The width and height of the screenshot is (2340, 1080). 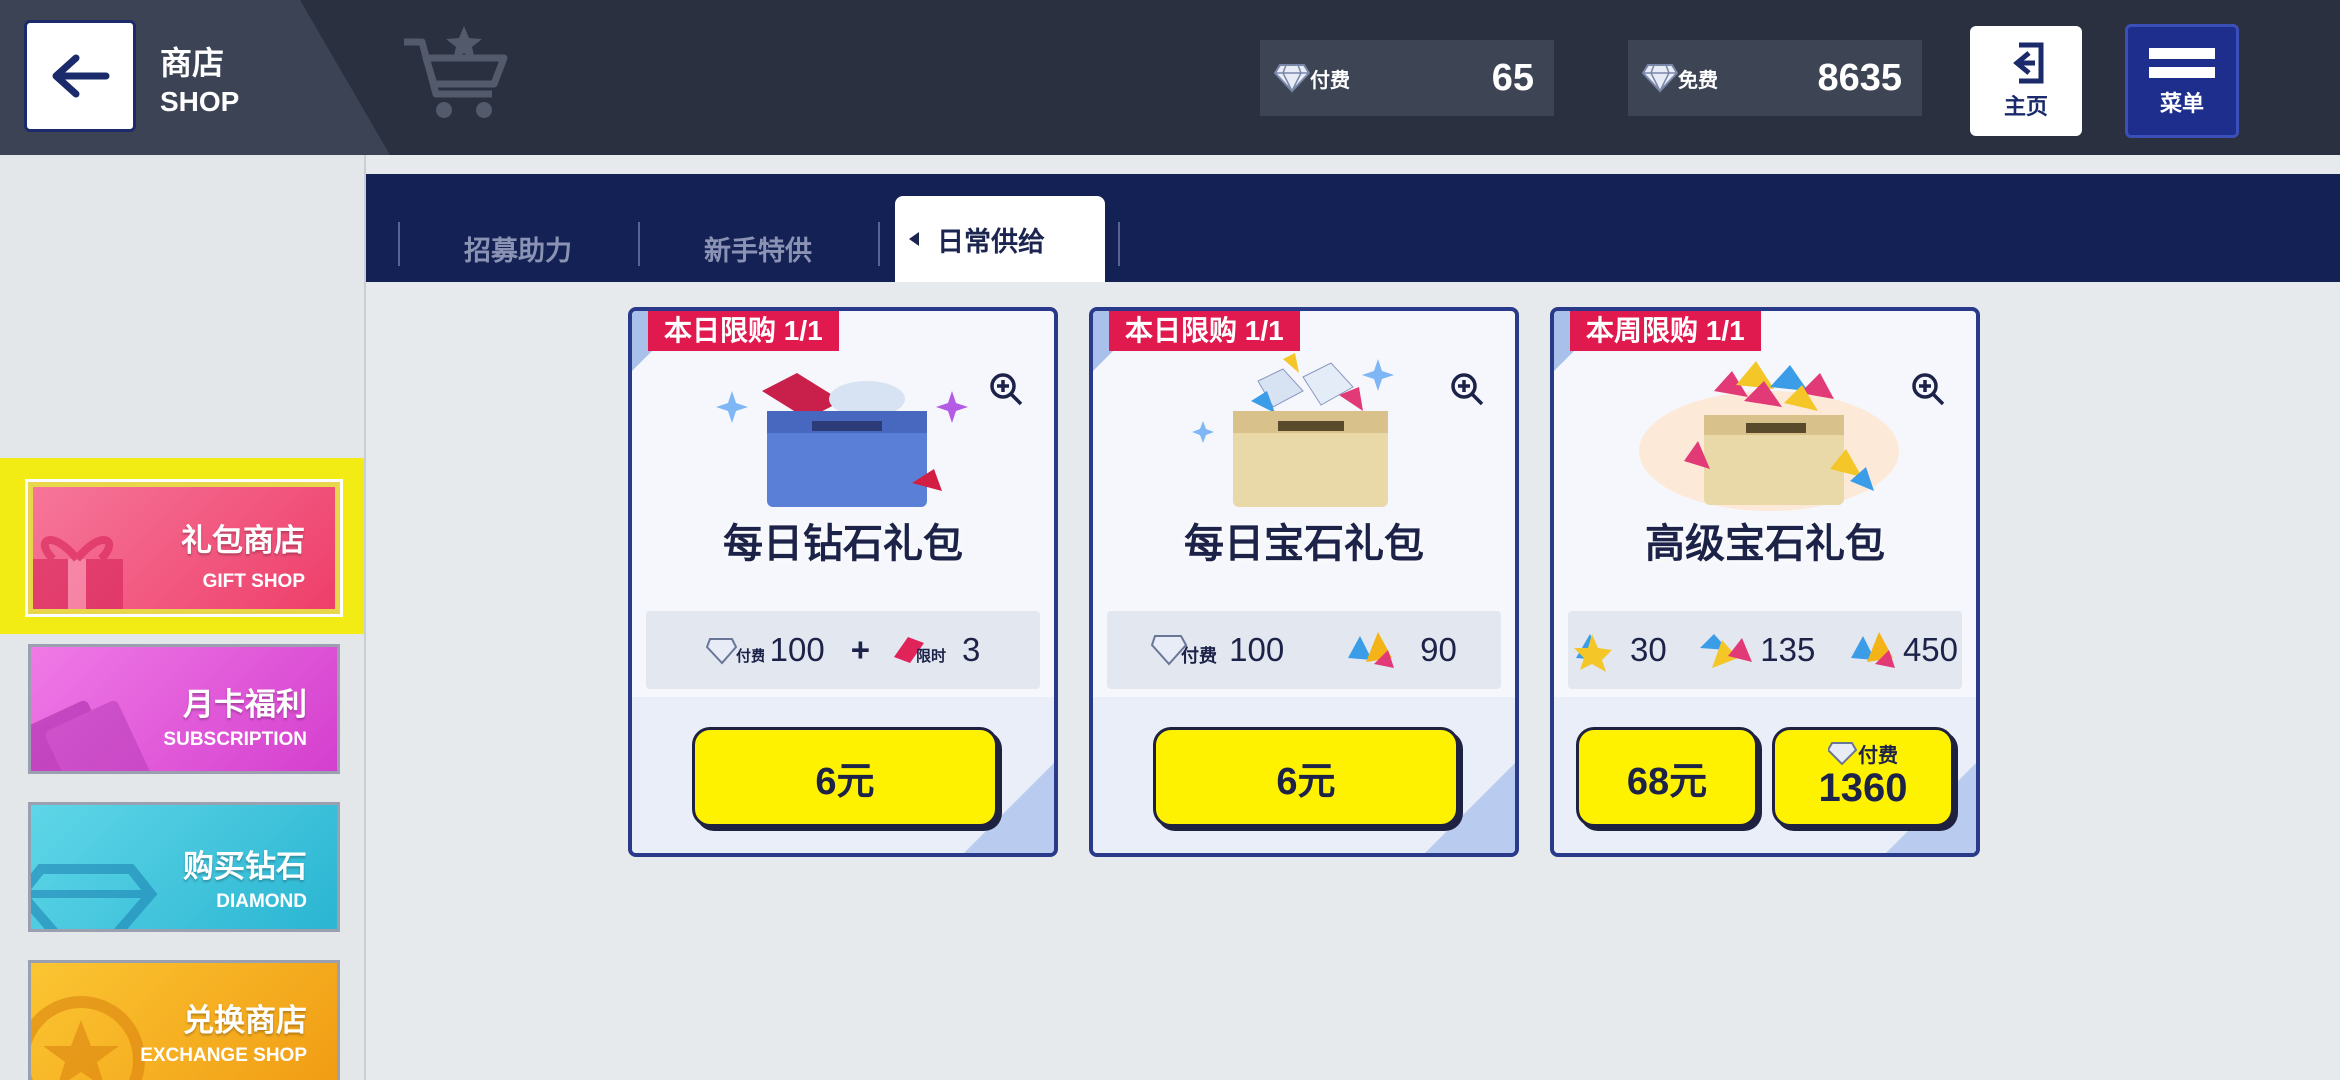 I want to click on content-item: 限时 3, so click(x=935, y=650).